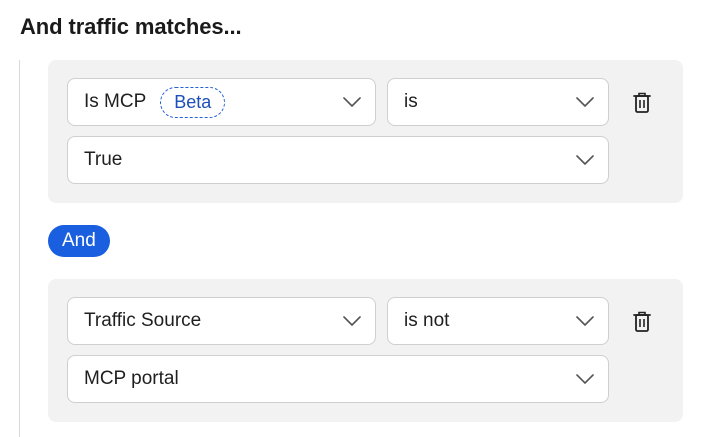  Describe the element at coordinates (143, 320) in the screenshot. I see `field-select-value: Traffic Source` at that location.